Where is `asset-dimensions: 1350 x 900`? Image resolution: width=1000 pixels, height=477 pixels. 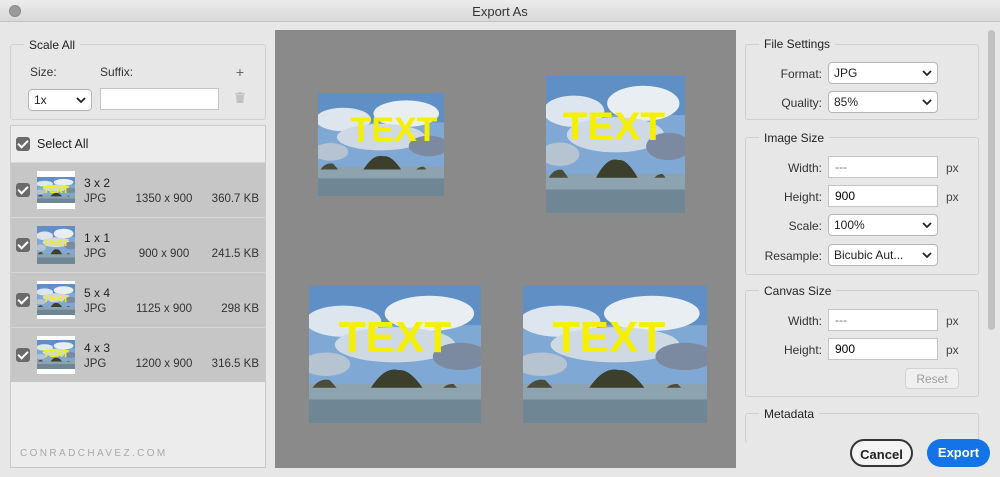
asset-dimensions: 1350 x 900 is located at coordinates (164, 199).